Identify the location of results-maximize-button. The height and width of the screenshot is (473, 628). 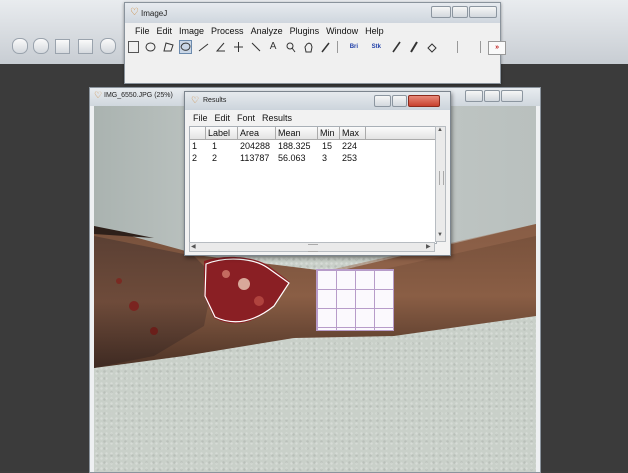
(399, 101).